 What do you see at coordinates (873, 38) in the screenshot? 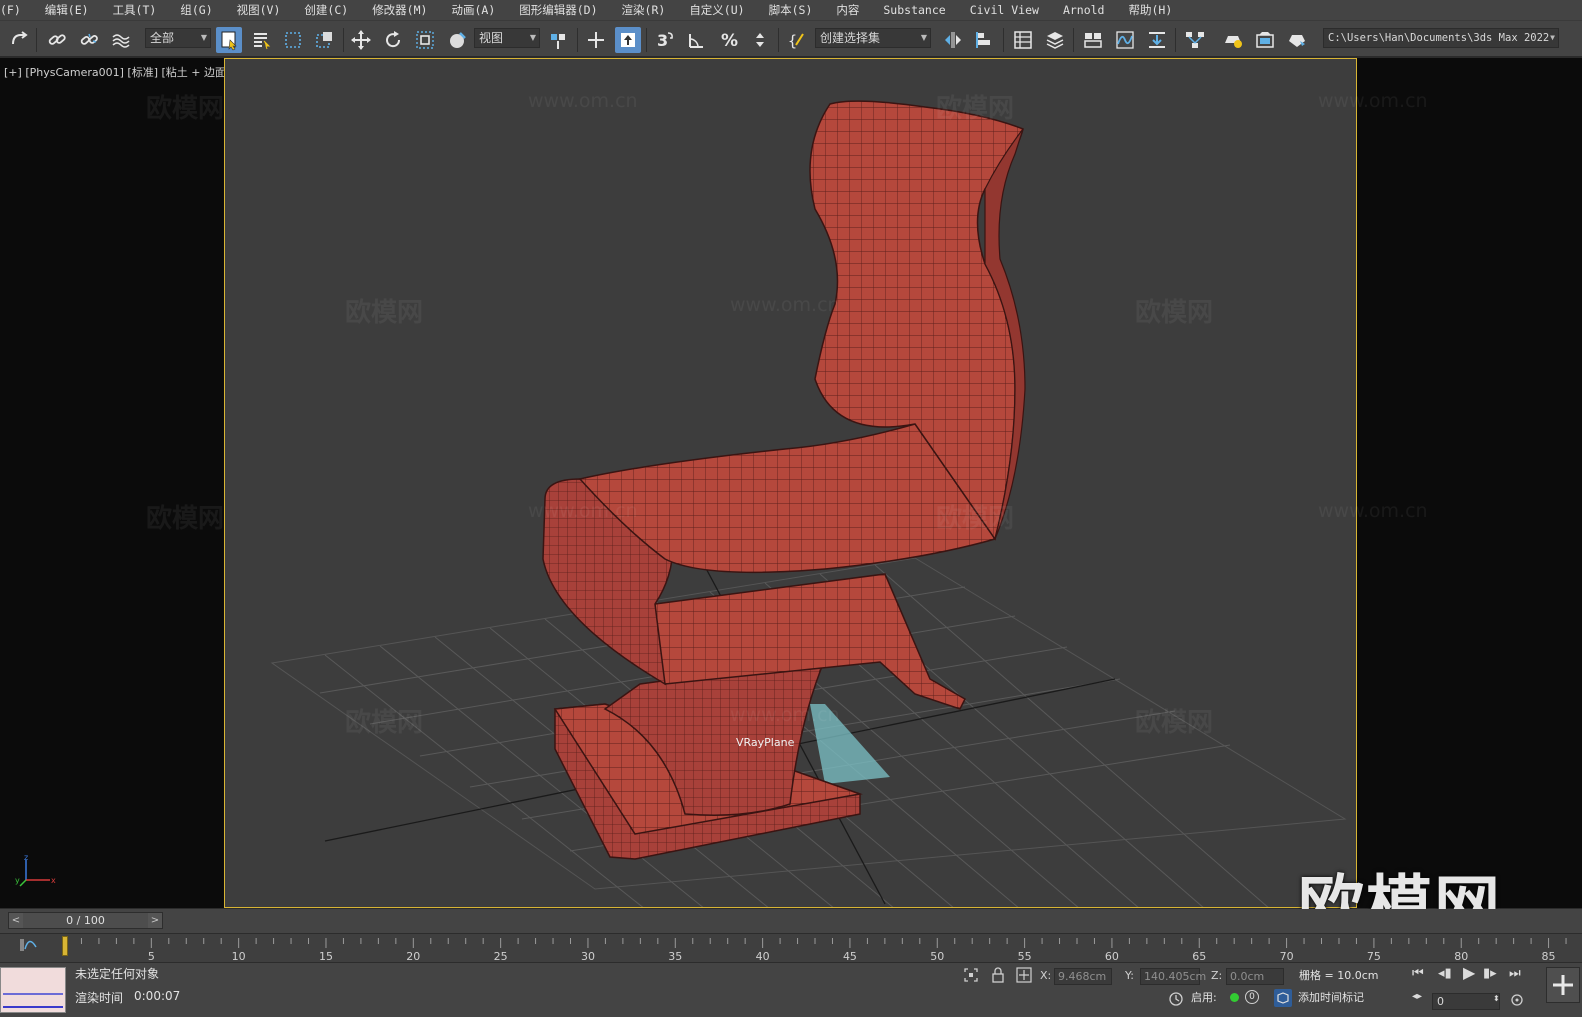
I see `named-selection-dropdown: 创建选择集 ▼` at bounding box center [873, 38].